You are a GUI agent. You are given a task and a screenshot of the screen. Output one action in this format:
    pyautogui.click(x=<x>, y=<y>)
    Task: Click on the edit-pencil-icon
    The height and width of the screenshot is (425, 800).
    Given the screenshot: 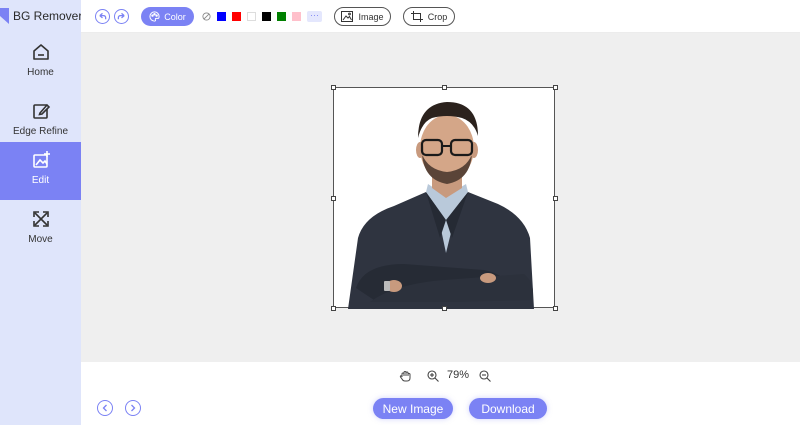 What is the action you would take?
    pyautogui.click(x=41, y=111)
    